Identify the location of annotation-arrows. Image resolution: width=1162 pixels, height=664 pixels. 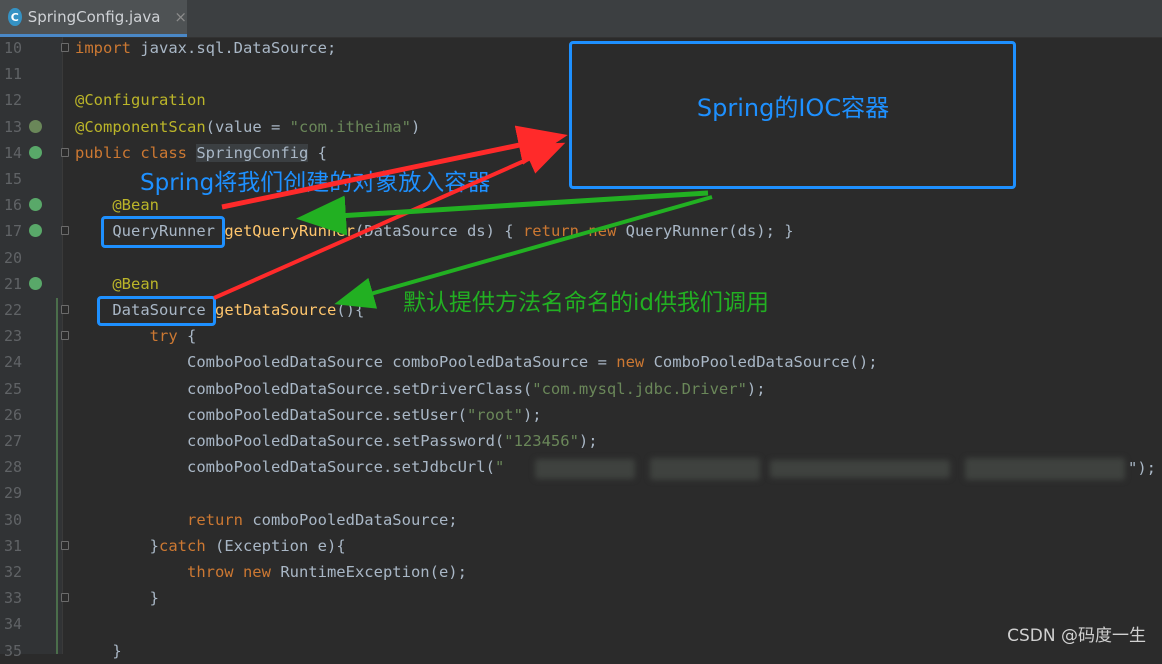
(463, 217).